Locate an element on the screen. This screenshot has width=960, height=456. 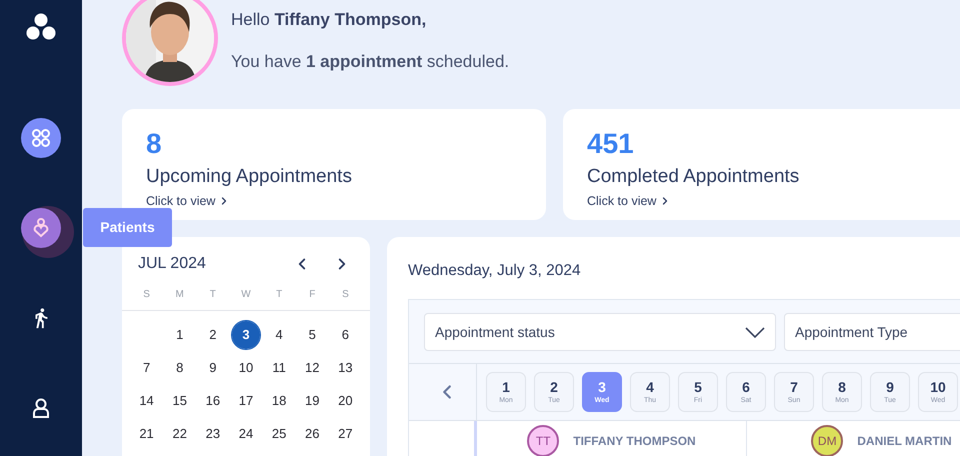
weekday-label: M is located at coordinates (179, 295).